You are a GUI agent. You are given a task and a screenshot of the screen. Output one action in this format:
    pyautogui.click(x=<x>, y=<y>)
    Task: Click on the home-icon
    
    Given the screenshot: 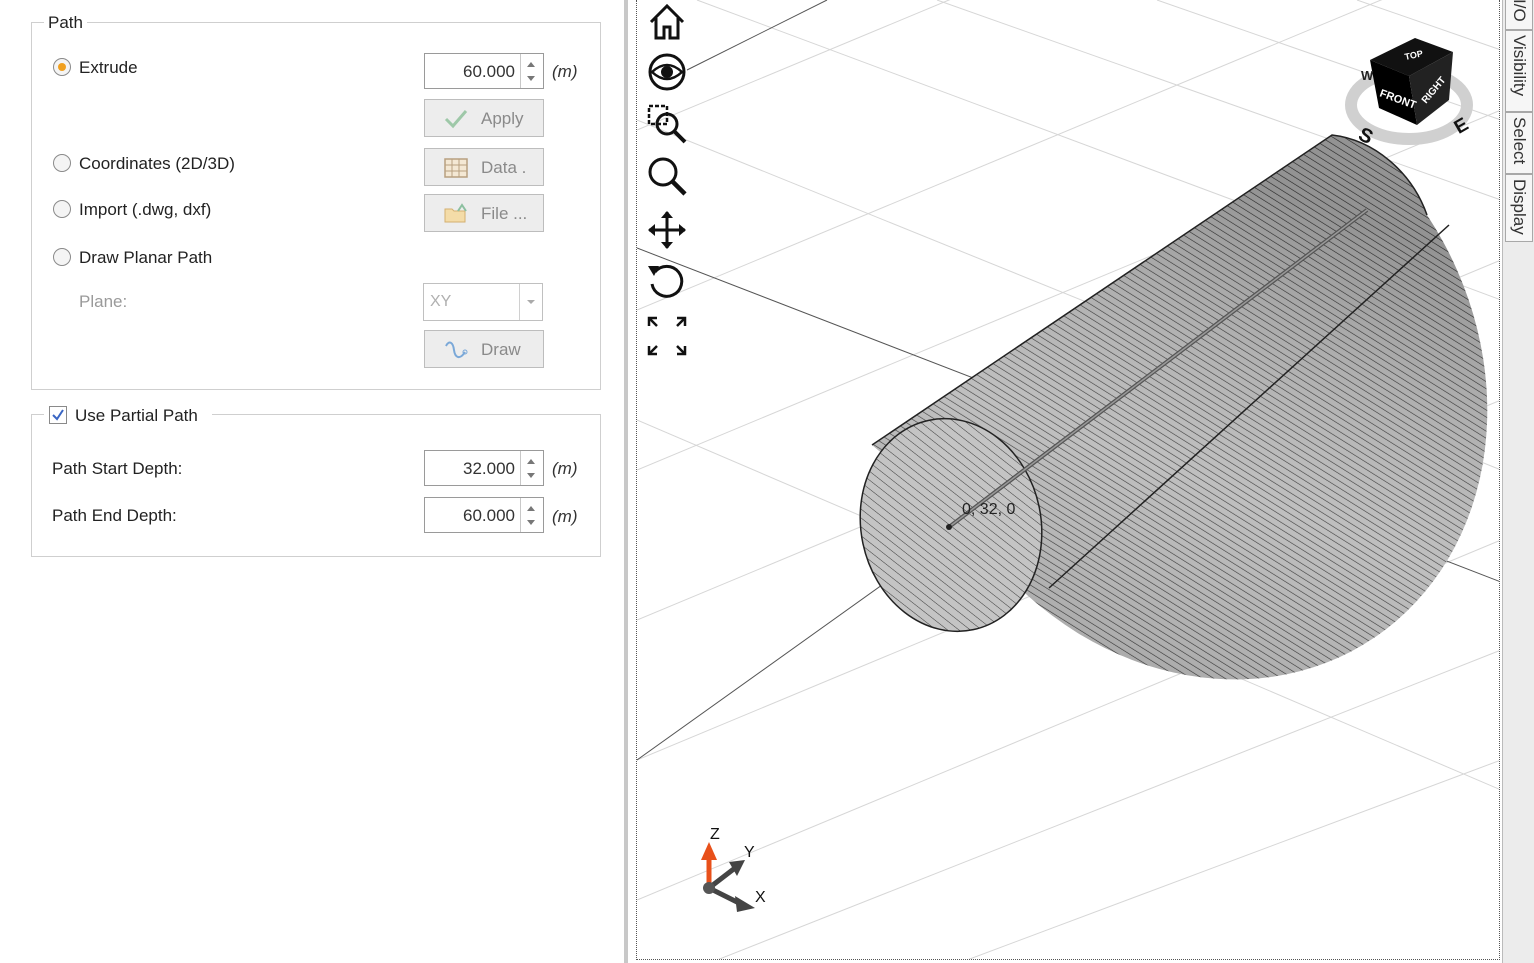 What is the action you would take?
    pyautogui.click(x=667, y=22)
    